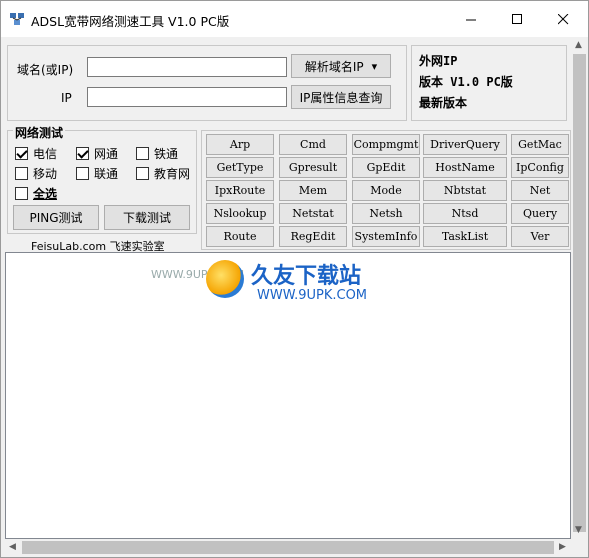 The image size is (589, 558). What do you see at coordinates (187, 67) in the screenshot?
I see `domain-input` at bounding box center [187, 67].